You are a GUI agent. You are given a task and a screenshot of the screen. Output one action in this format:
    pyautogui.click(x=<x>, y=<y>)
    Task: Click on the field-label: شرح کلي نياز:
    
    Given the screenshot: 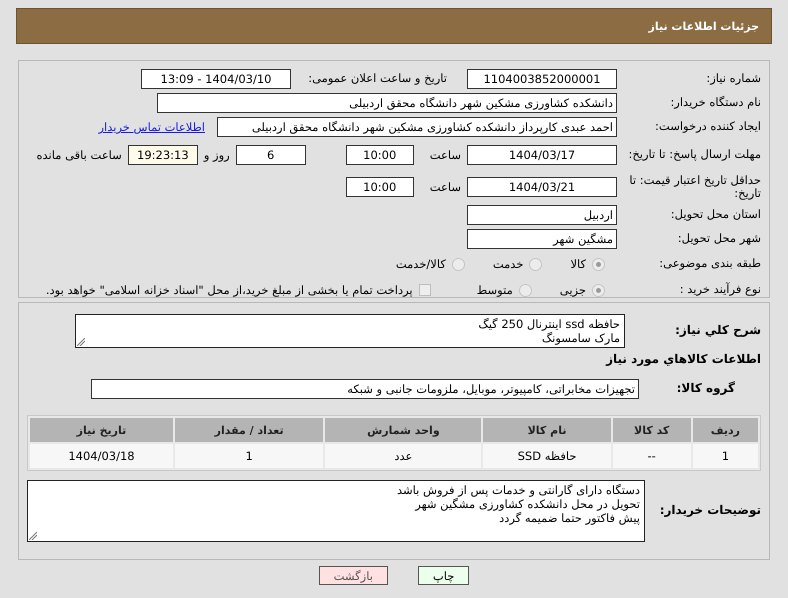 What is the action you would take?
    pyautogui.click(x=717, y=331)
    